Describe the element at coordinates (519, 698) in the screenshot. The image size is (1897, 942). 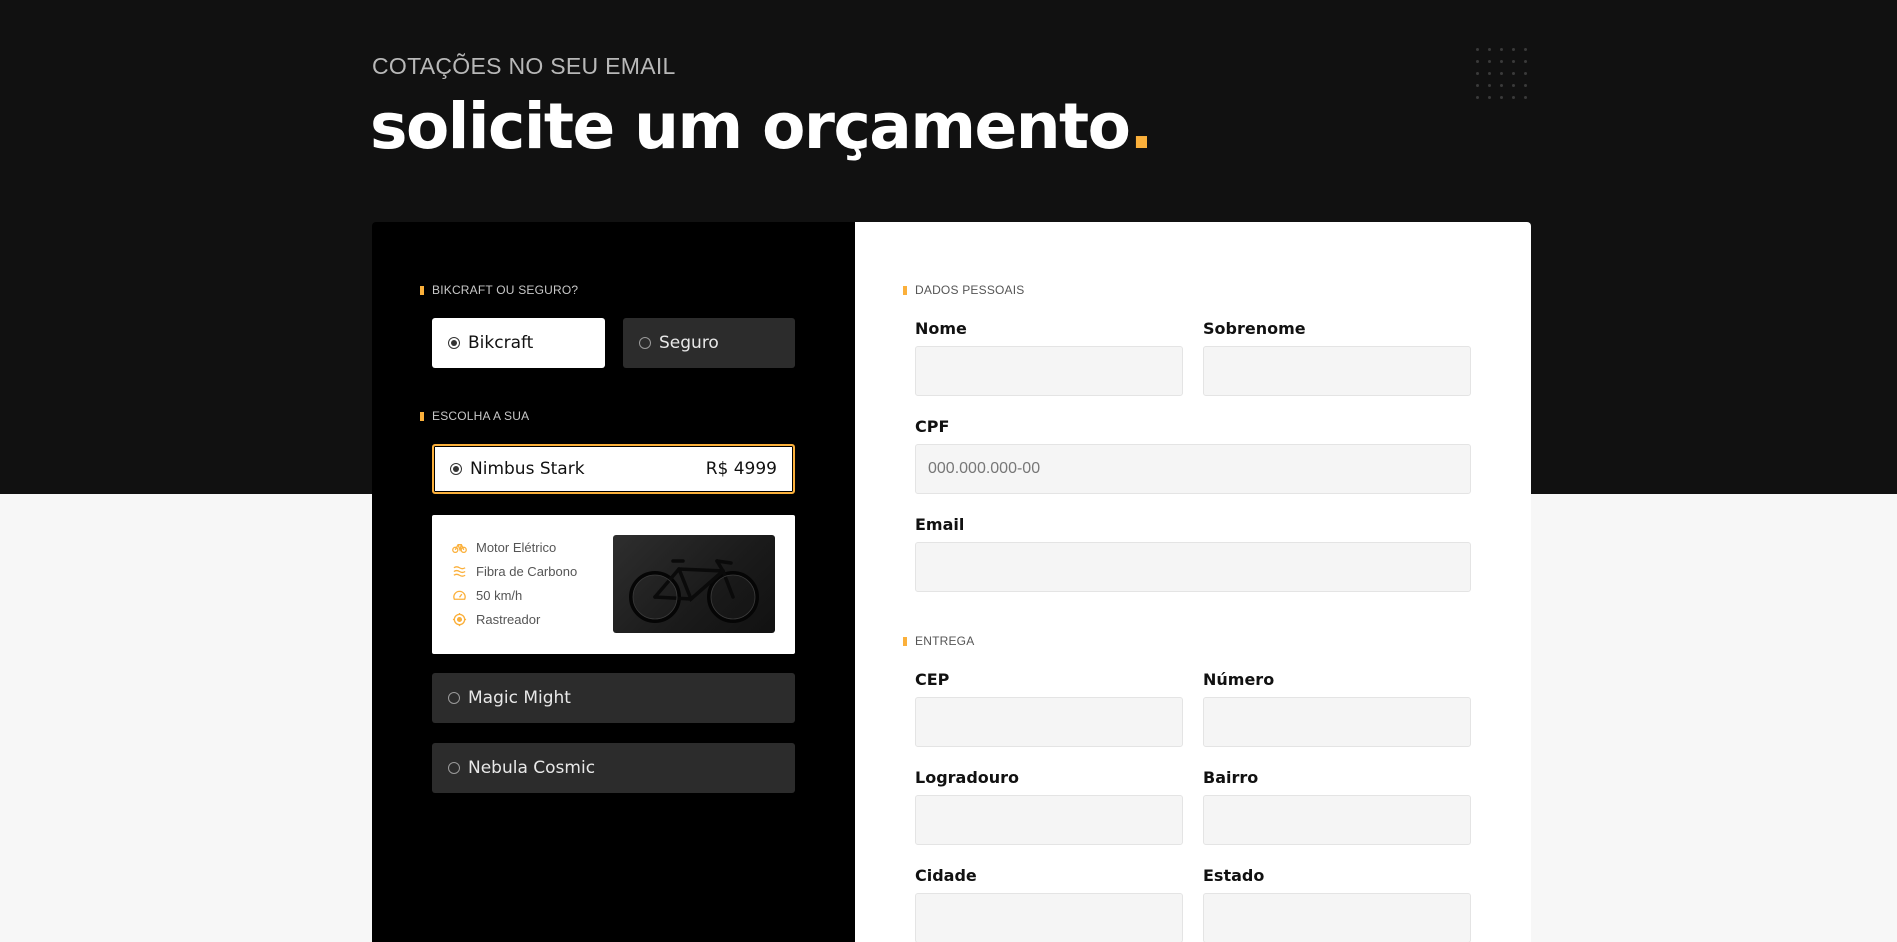
I see `product-name: Magic Might` at that location.